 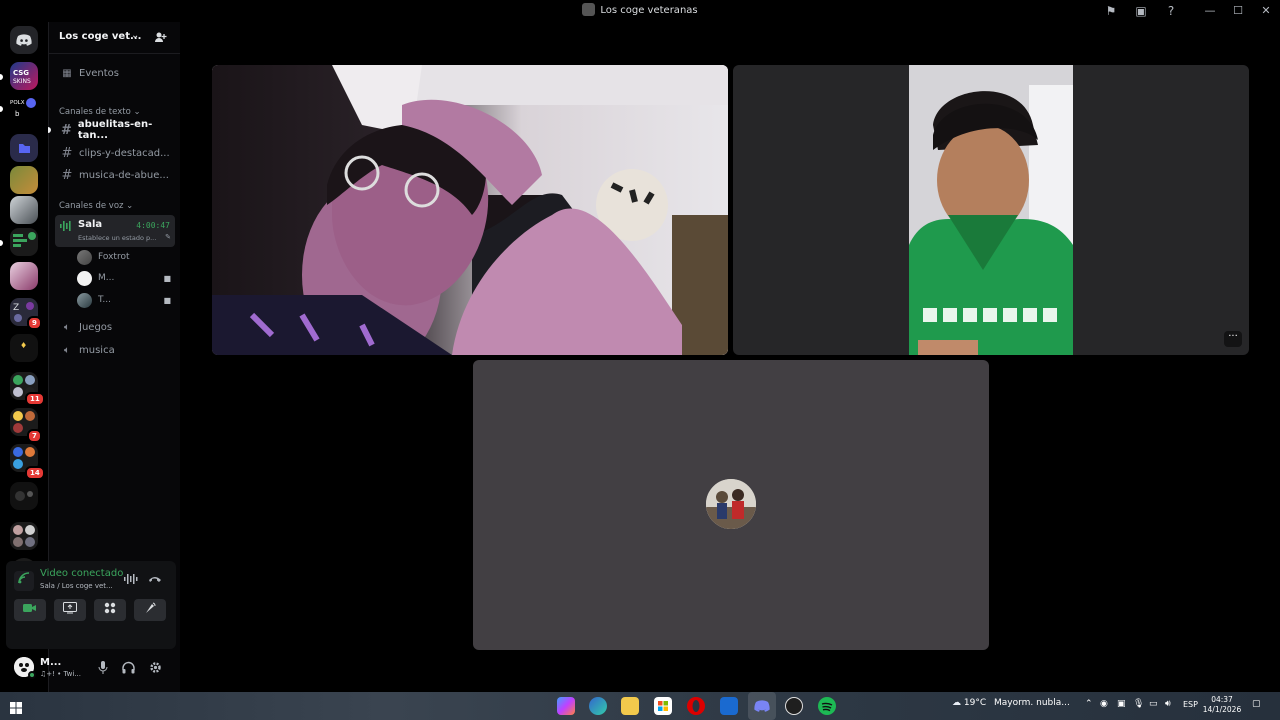 I want to click on discord-home-icon, so click(x=24, y=40).